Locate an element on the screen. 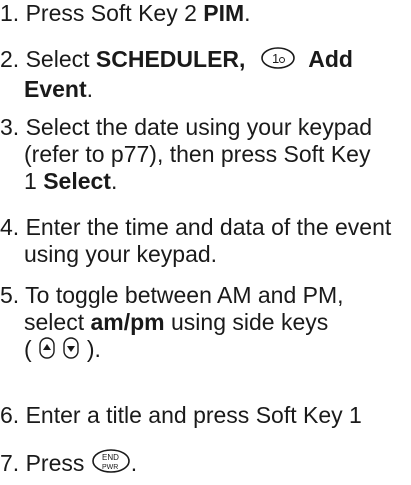 This screenshot has height=485, width=411. step-number: 4. is located at coordinates (10, 227).